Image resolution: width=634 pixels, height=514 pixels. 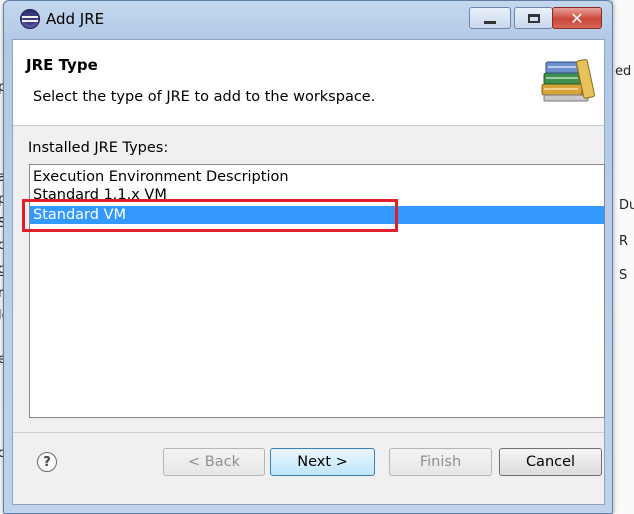 I want to click on next-button: Next >, so click(x=322, y=462).